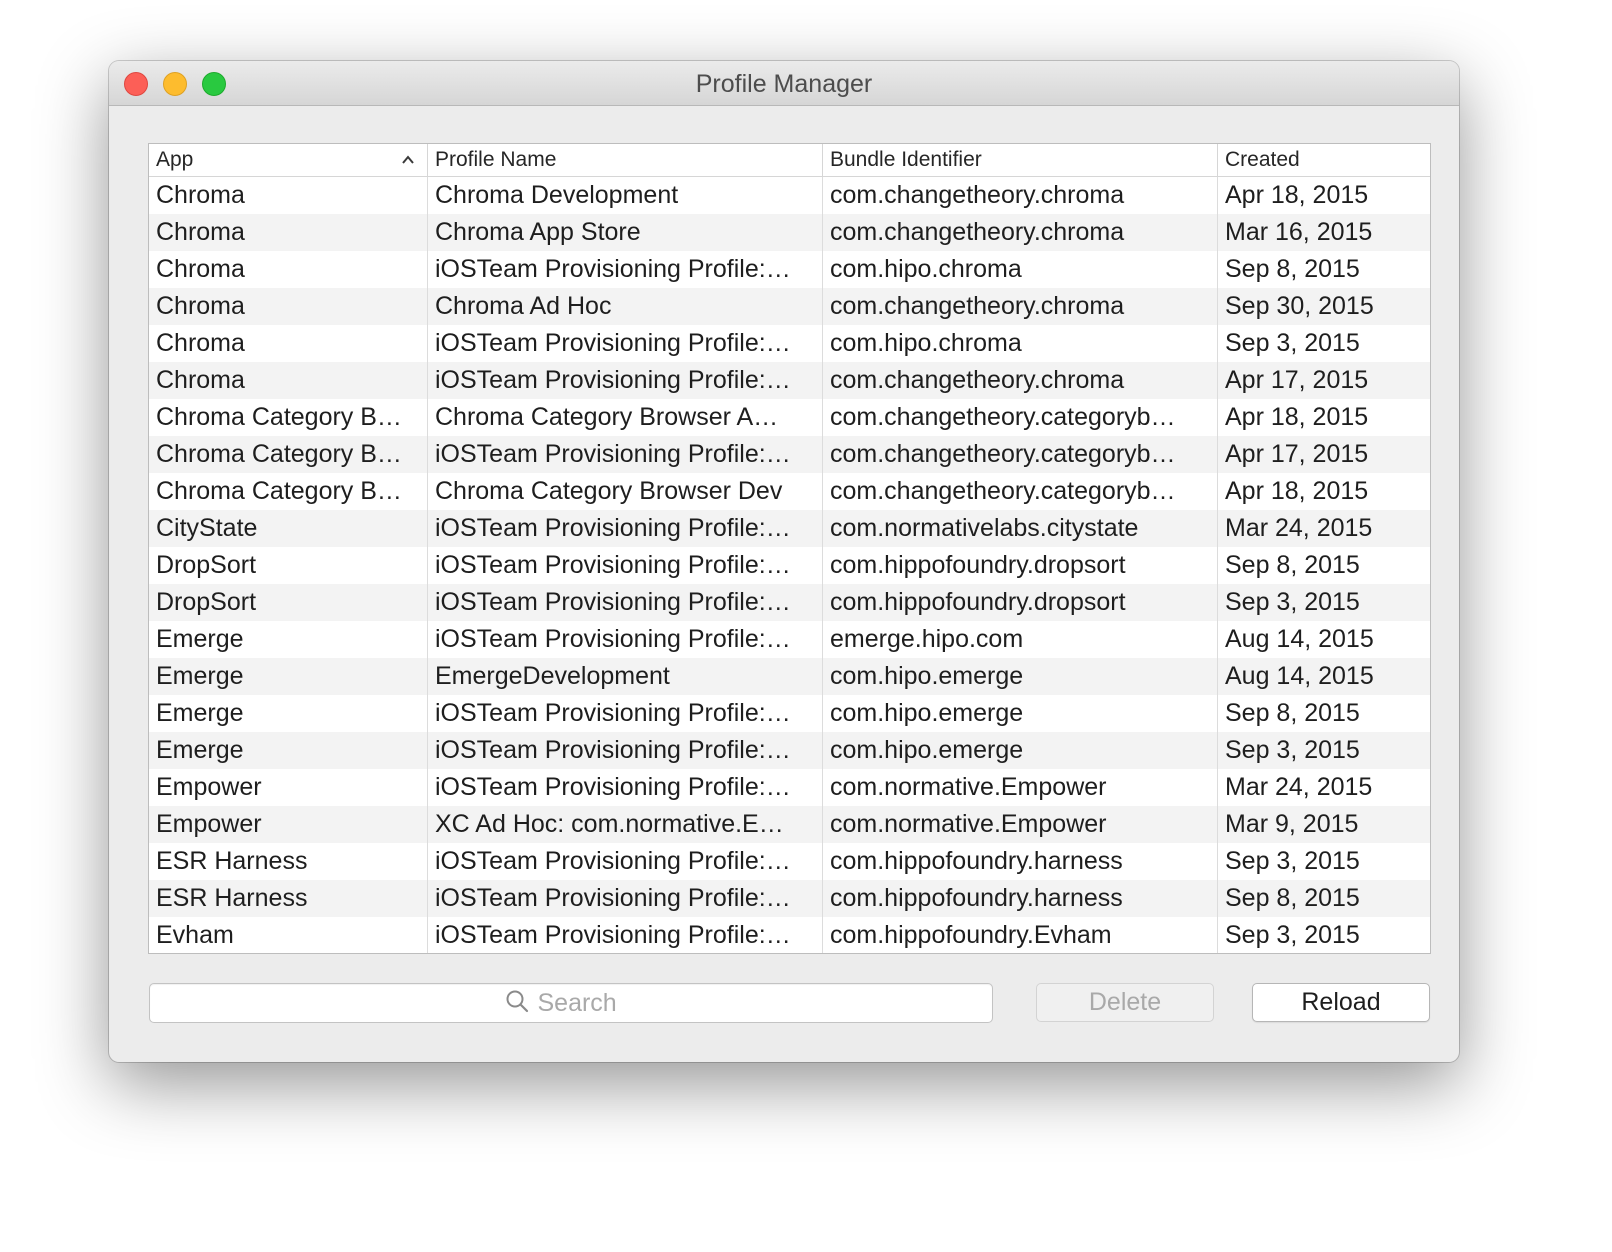 Image resolution: width=1612 pixels, height=1252 pixels. I want to click on window-title: Profile Manager, so click(784, 84).